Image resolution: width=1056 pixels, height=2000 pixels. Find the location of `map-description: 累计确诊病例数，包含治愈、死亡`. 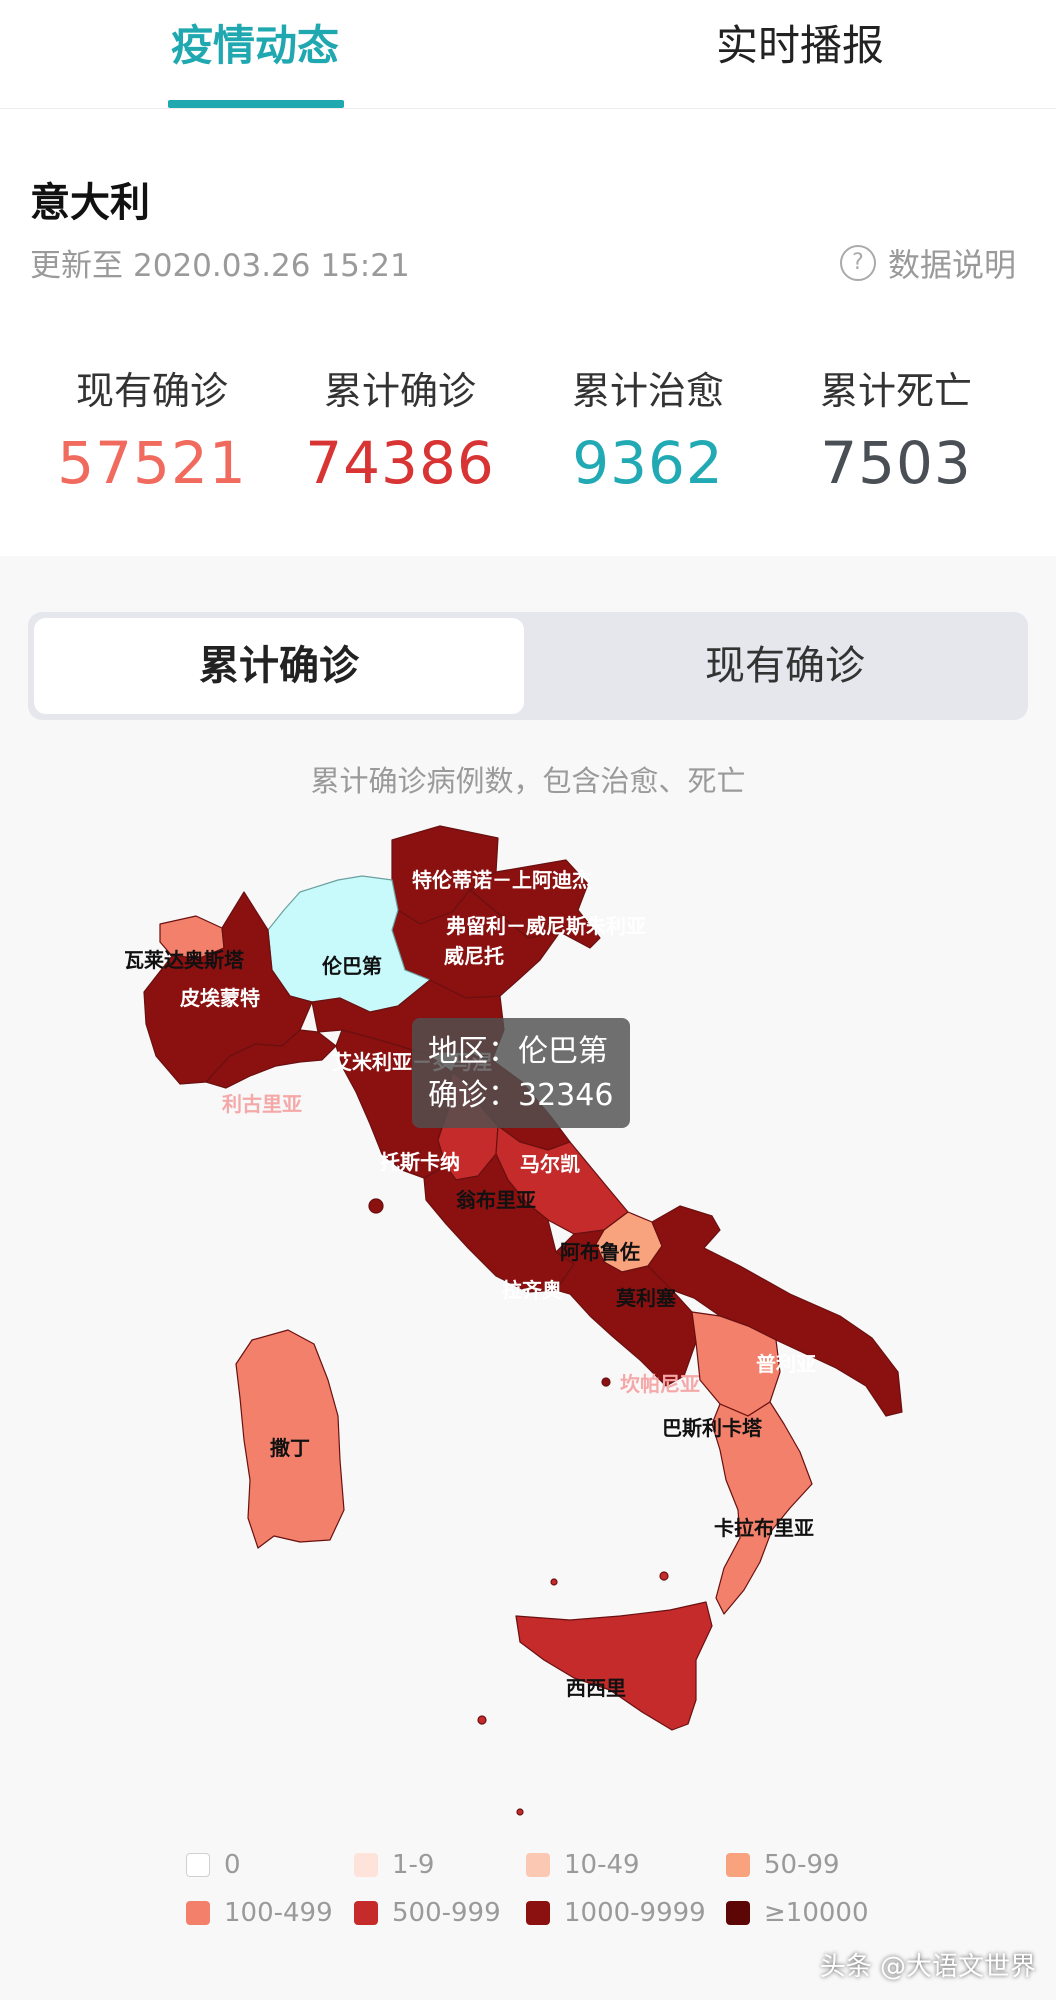

map-description: 累计确诊病例数，包含治愈、死亡 is located at coordinates (528, 781).